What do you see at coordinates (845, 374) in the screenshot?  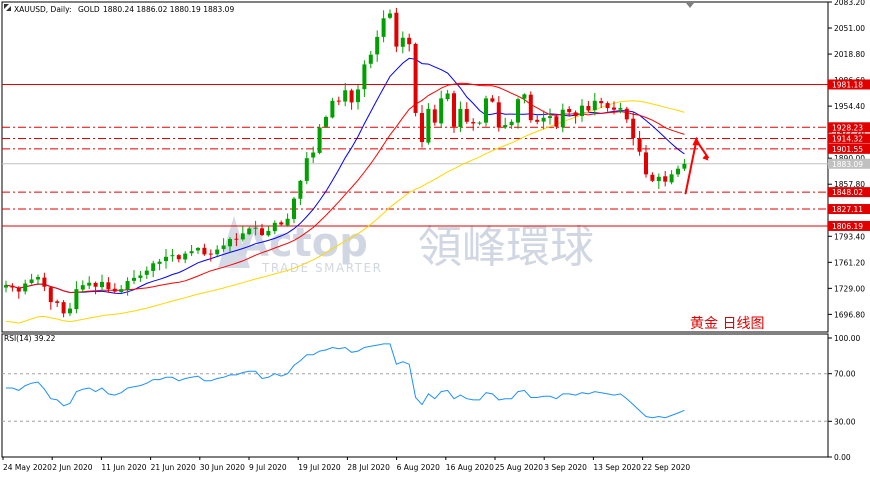 I see `rsi-axis-tick-label: 70.00` at bounding box center [845, 374].